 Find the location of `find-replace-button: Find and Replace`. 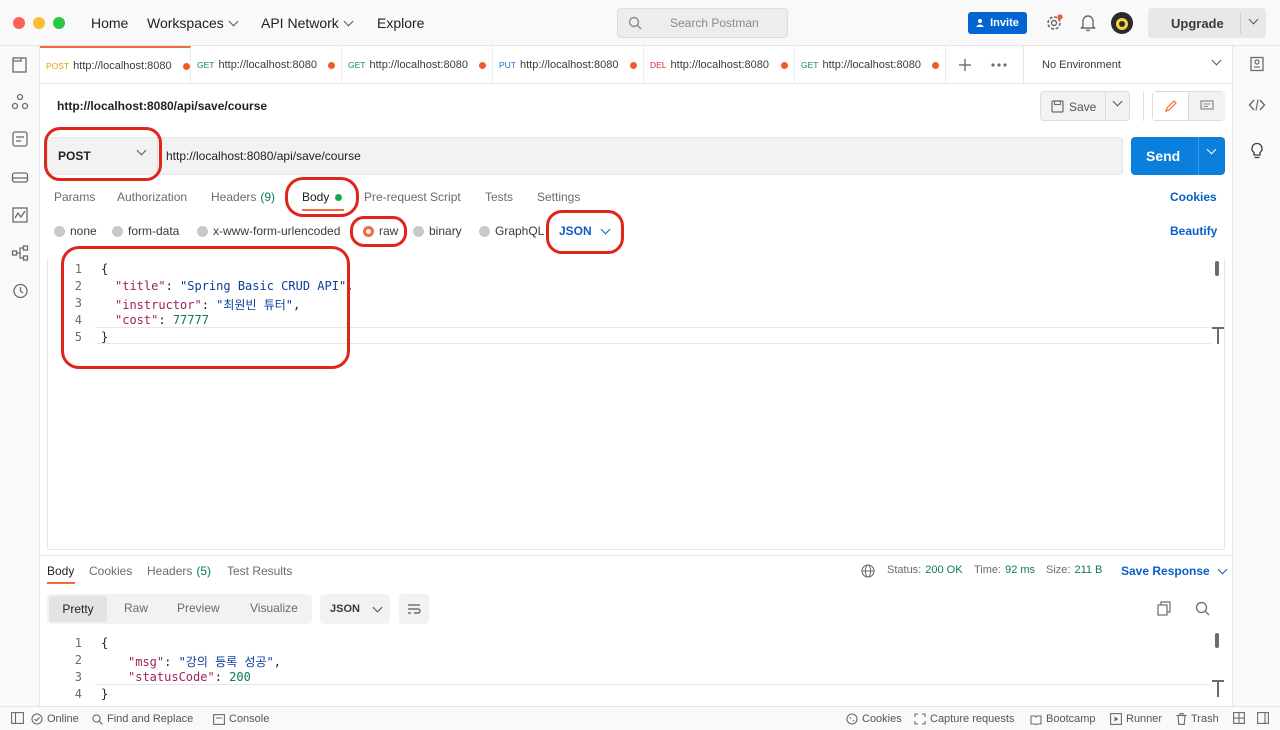

find-replace-button: Find and Replace is located at coordinates (142, 719).